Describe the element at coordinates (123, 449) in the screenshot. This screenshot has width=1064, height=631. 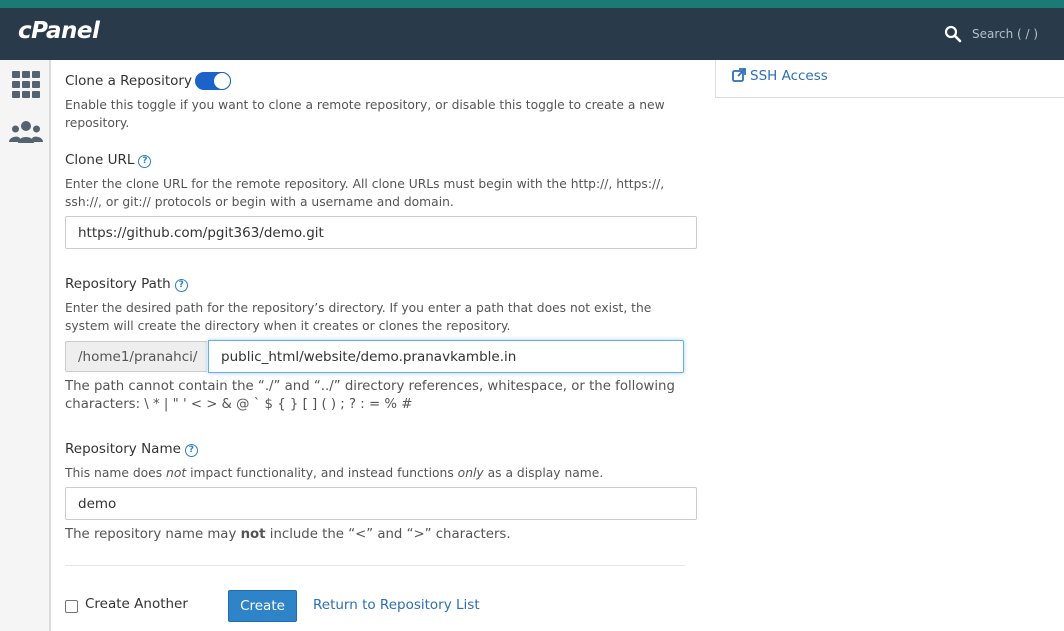
I see `repository-name-label-text: Repository Name` at that location.